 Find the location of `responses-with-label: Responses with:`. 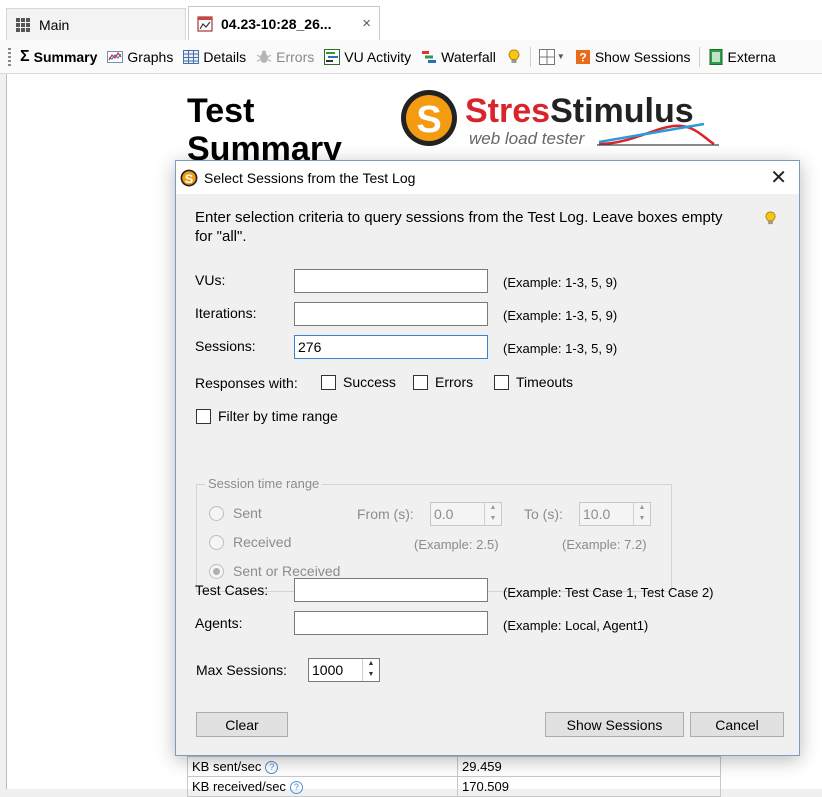

responses-with-label: Responses with: is located at coordinates (246, 383).